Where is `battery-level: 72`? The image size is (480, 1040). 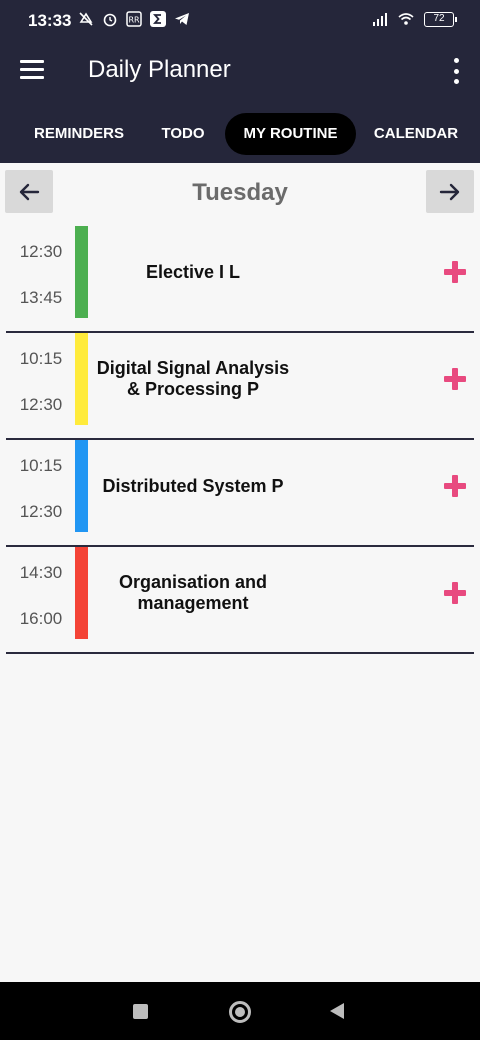 battery-level: 72 is located at coordinates (439, 18).